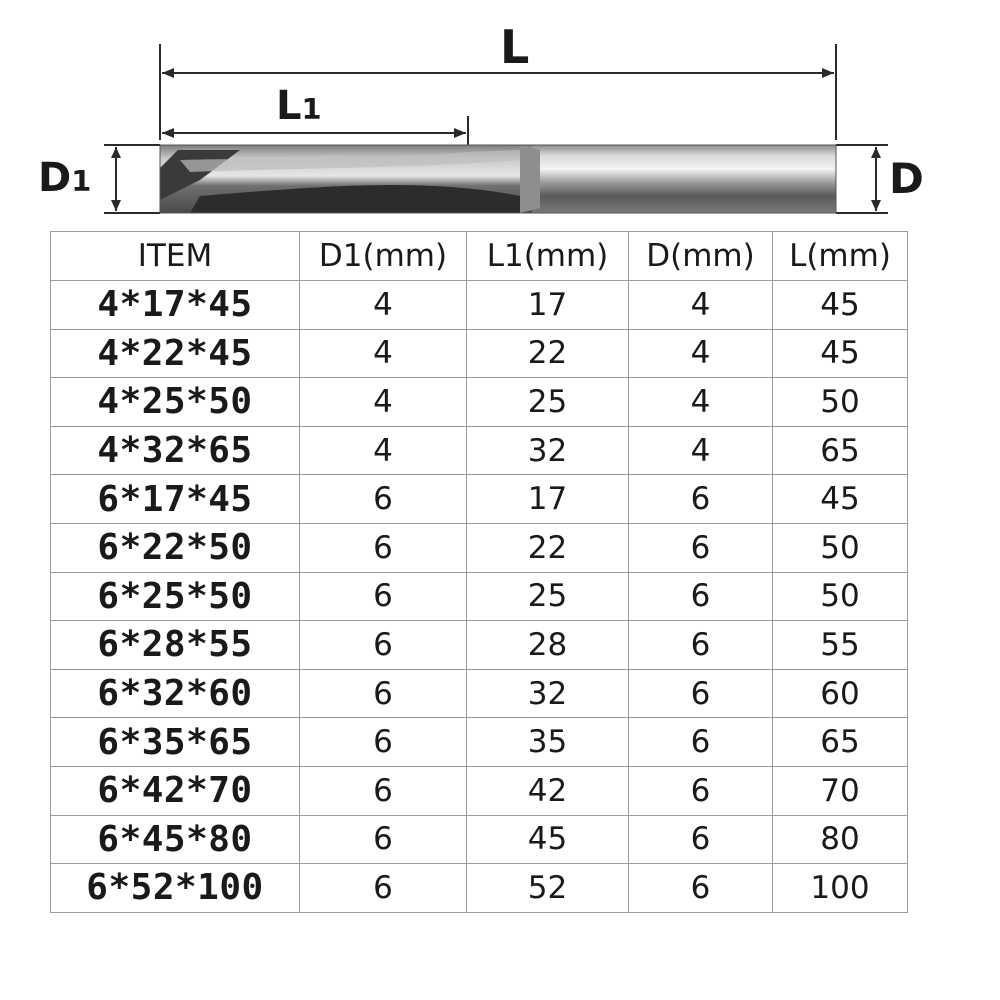  Describe the element at coordinates (515, 47) in the screenshot. I see `label-L: L` at that location.